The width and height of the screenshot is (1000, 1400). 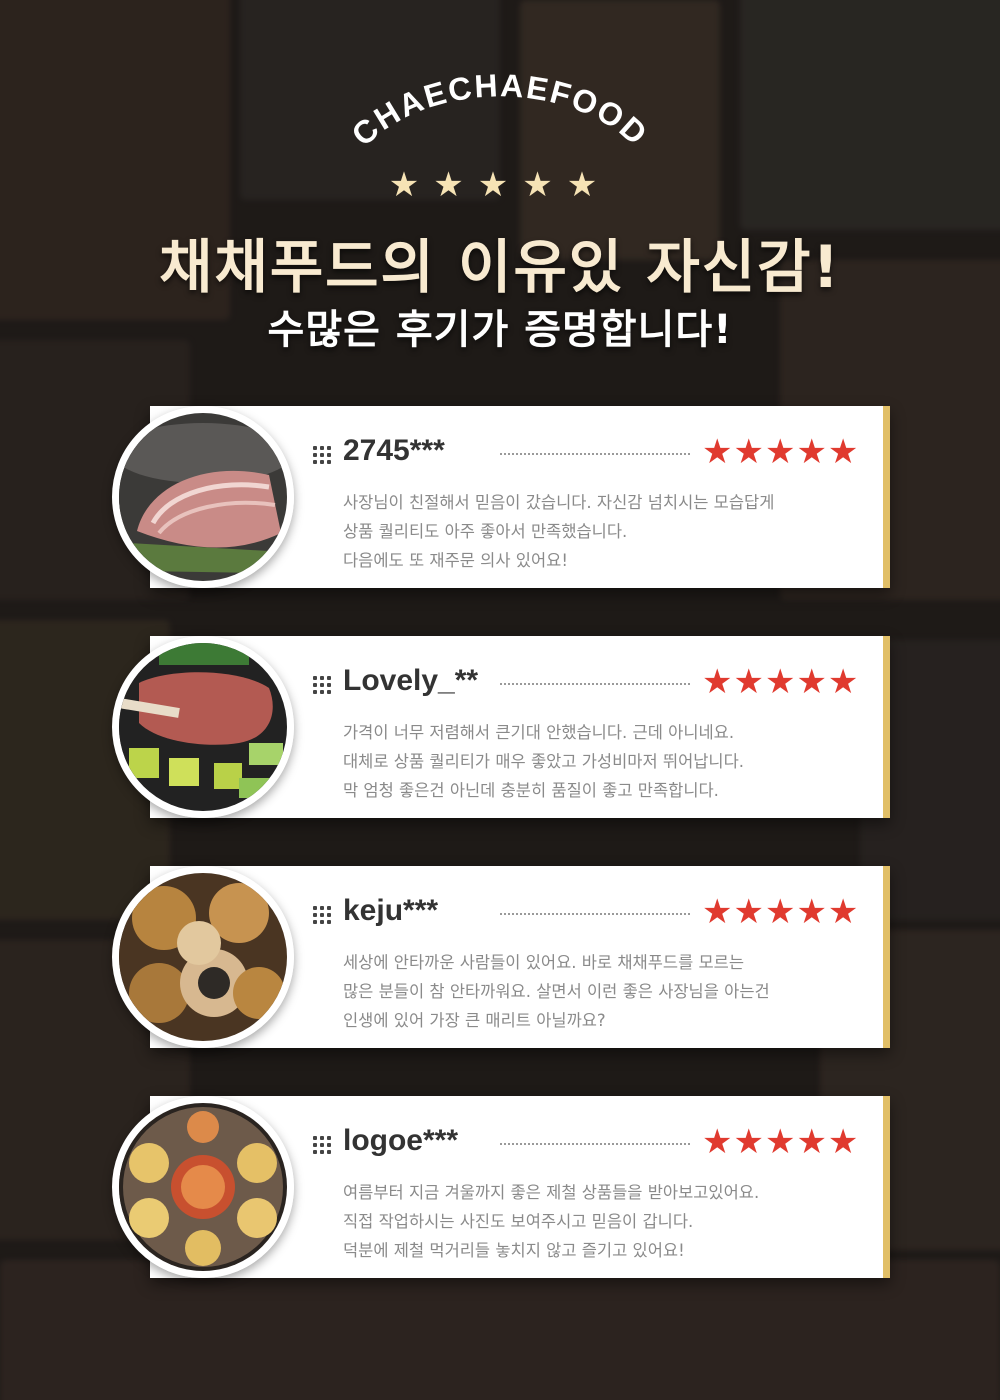 I want to click on review-line: 상품 퀄리티도 아주 좋아서 만족했습니다., so click(x=485, y=531).